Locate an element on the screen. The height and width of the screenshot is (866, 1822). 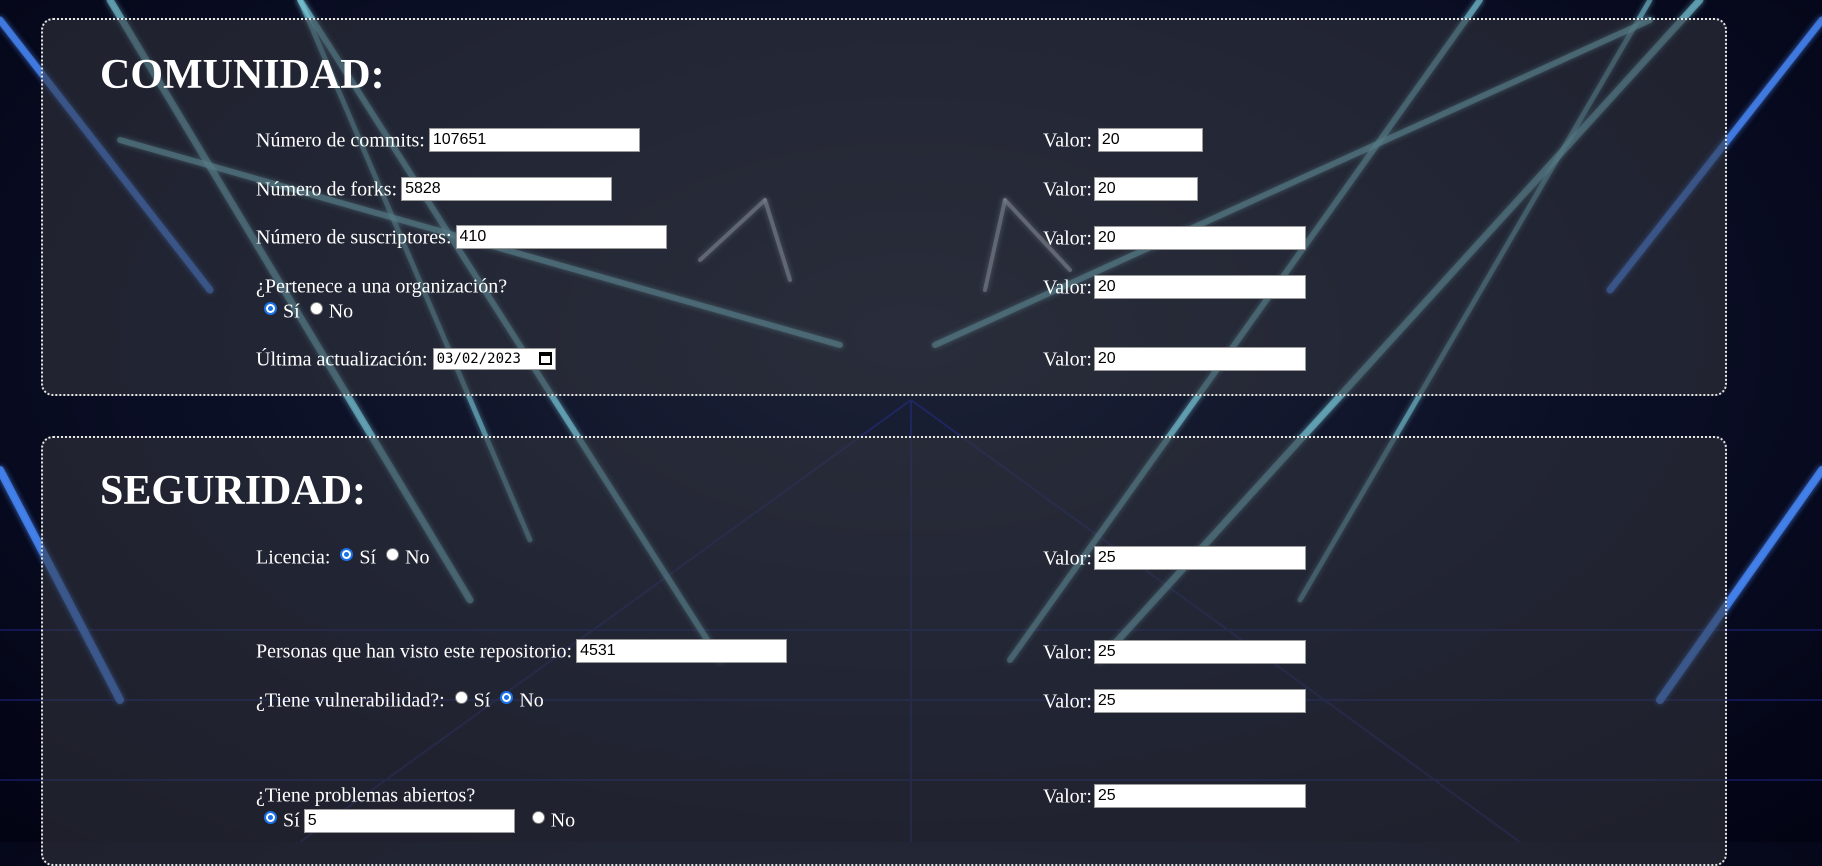
organizacion-valor-row: Valor: is located at coordinates (1174, 287).